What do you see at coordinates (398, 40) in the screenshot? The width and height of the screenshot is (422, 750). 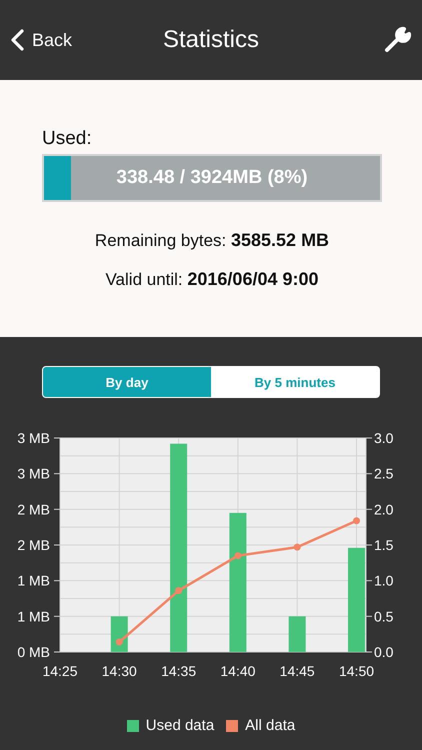 I see `wrench-icon` at bounding box center [398, 40].